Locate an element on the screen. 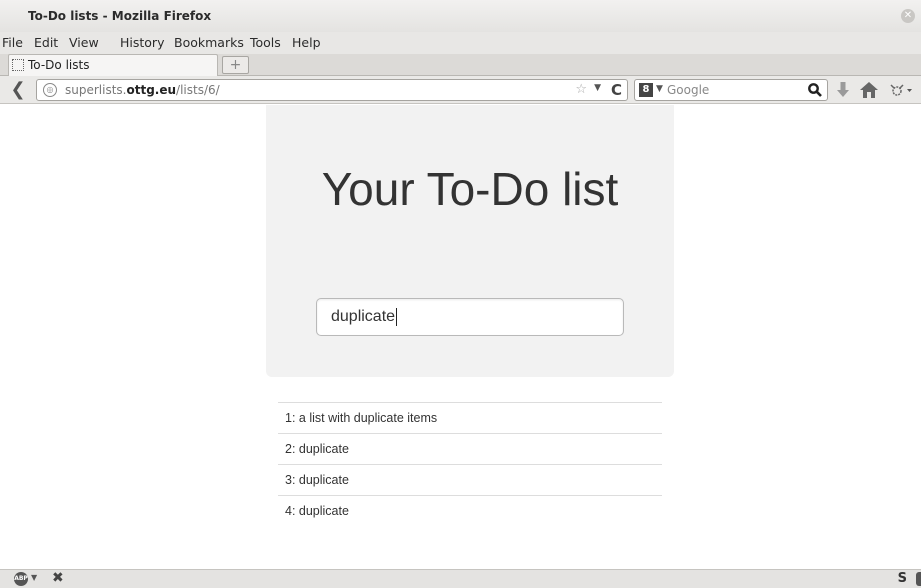 Image resolution: width=921 pixels, height=588 pixels. addon-bar: ABP ▼ ✖ S is located at coordinates (460, 578).